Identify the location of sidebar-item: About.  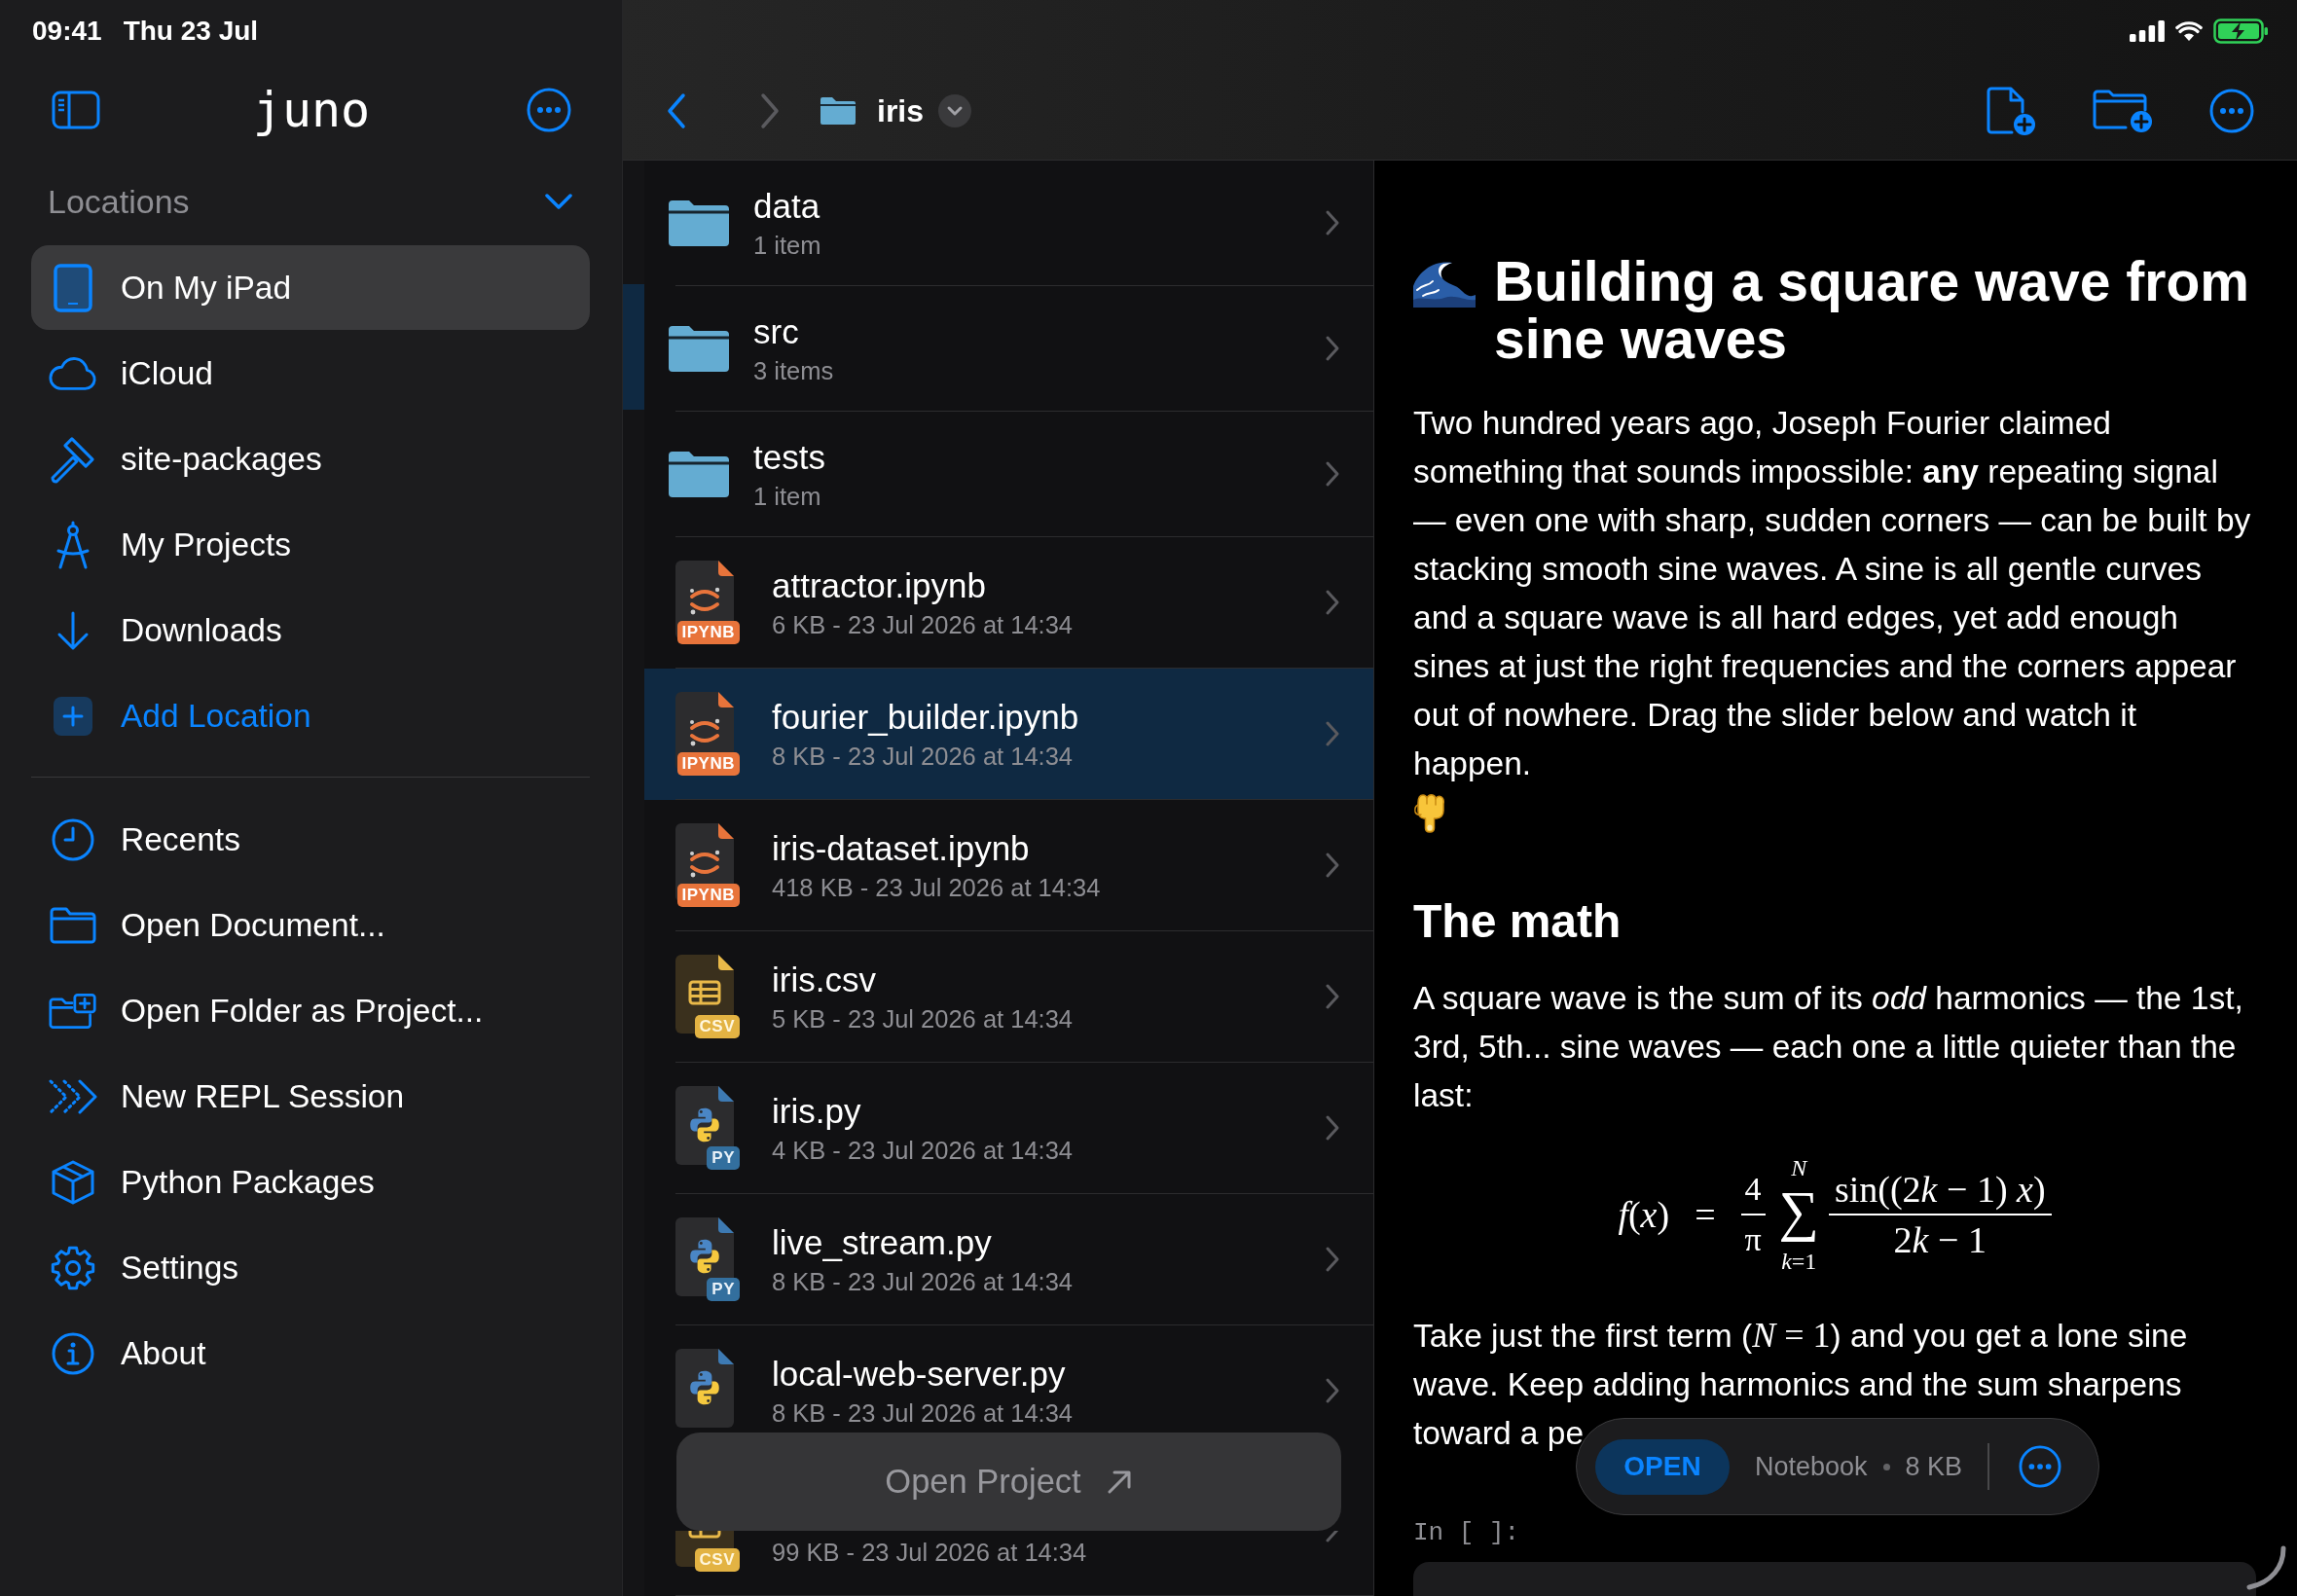
(310, 1353).